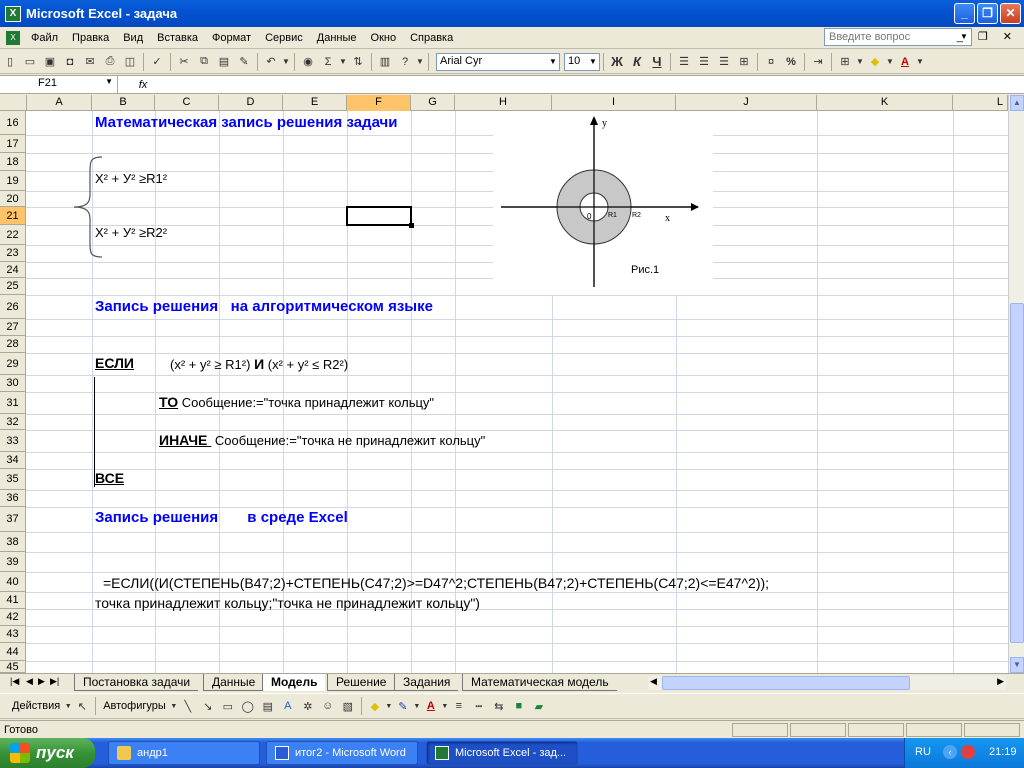 The width and height of the screenshot is (1024, 768). Describe the element at coordinates (187, 103) in the screenshot. I see `column-header: C` at that location.